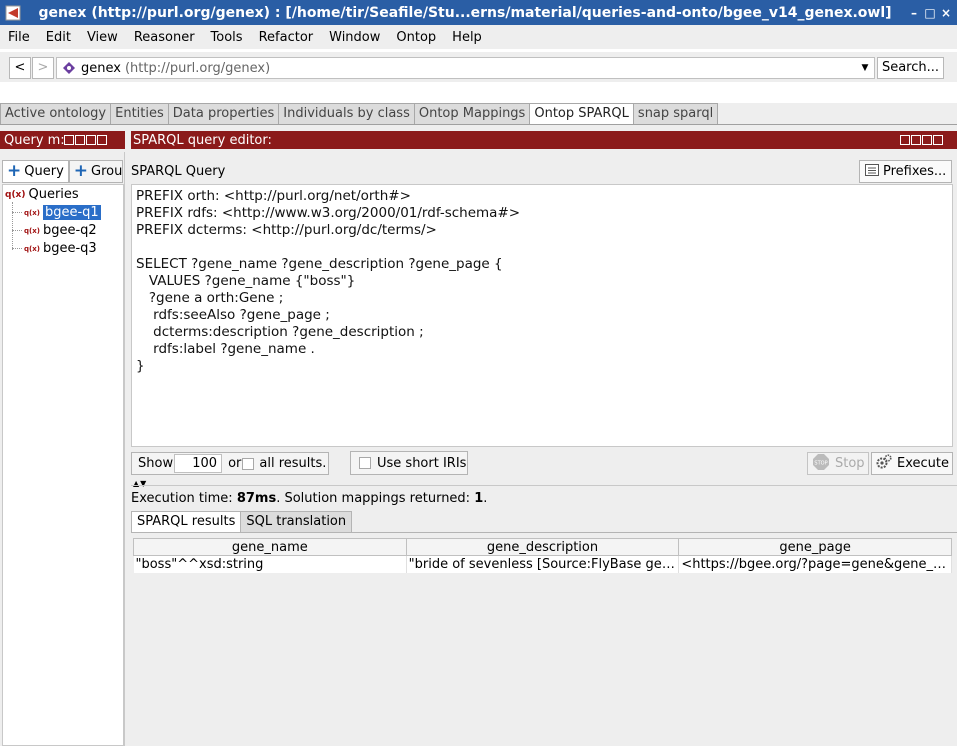 The height and width of the screenshot is (746, 957). Describe the element at coordinates (270, 547) in the screenshot. I see `column-header-gene-name: gene_name` at that location.